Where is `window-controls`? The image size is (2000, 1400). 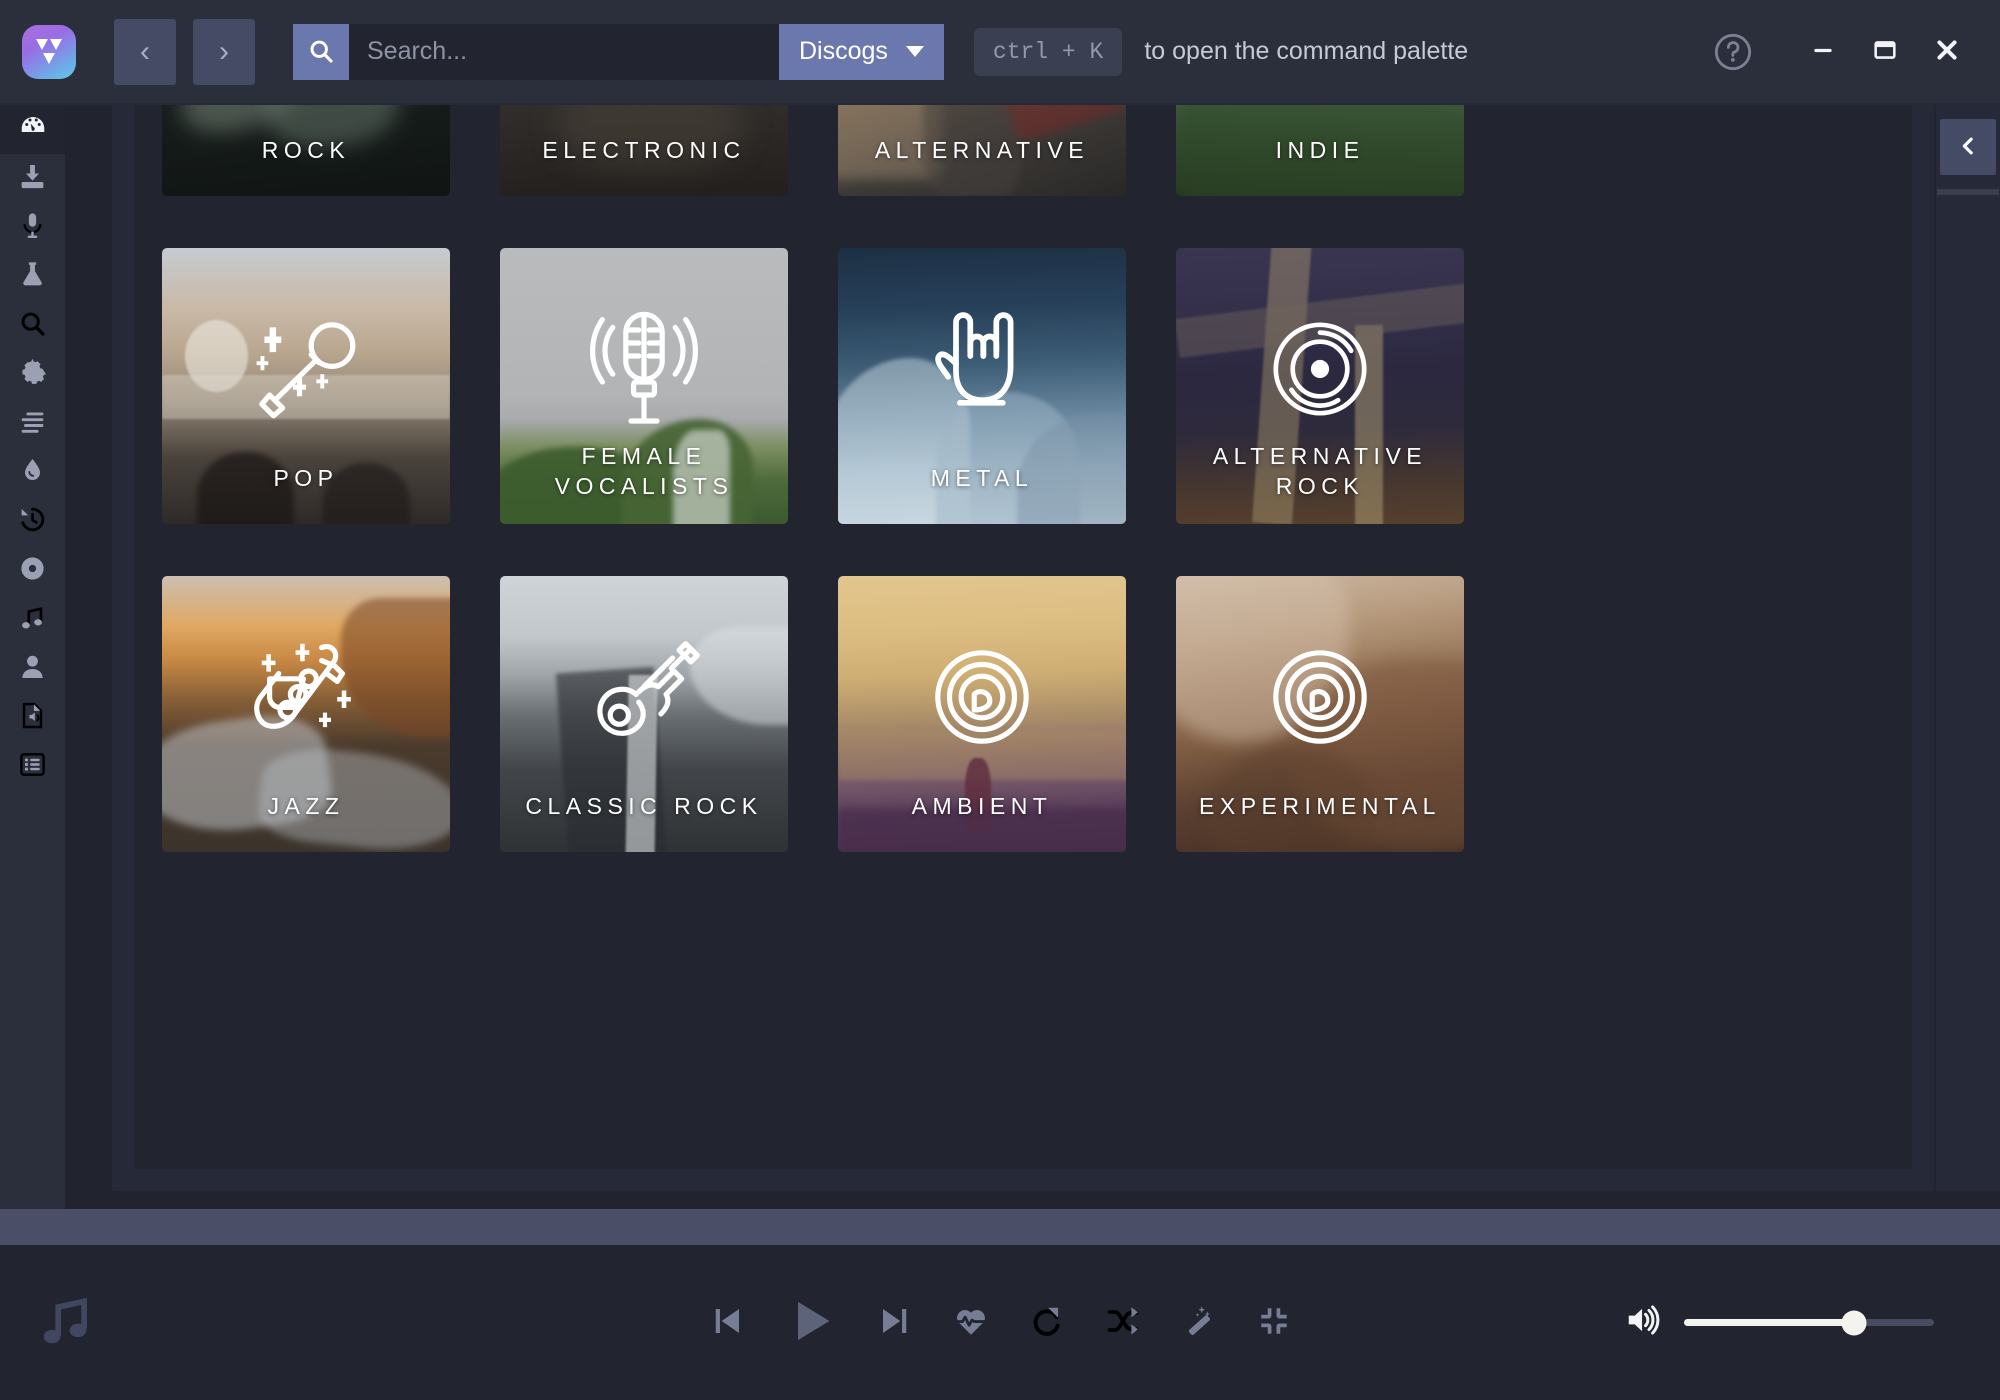 window-controls is located at coordinates (1851, 52).